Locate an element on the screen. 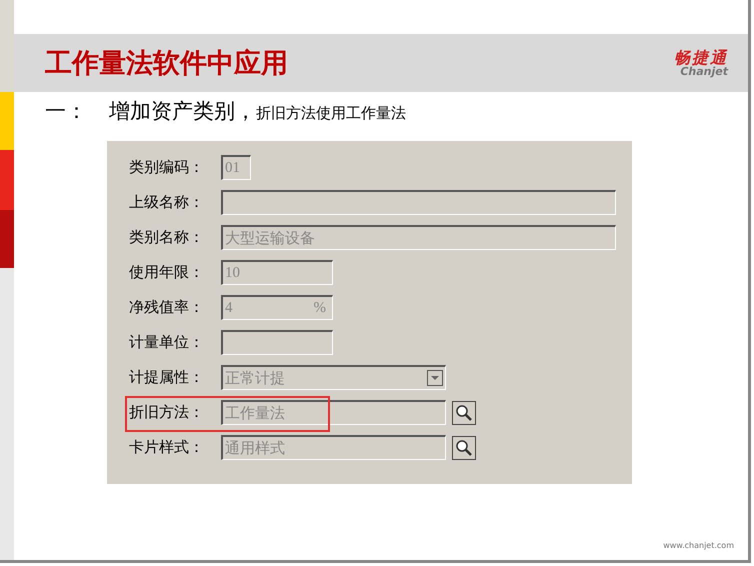  field-label: 净残值率： is located at coordinates (167, 307).